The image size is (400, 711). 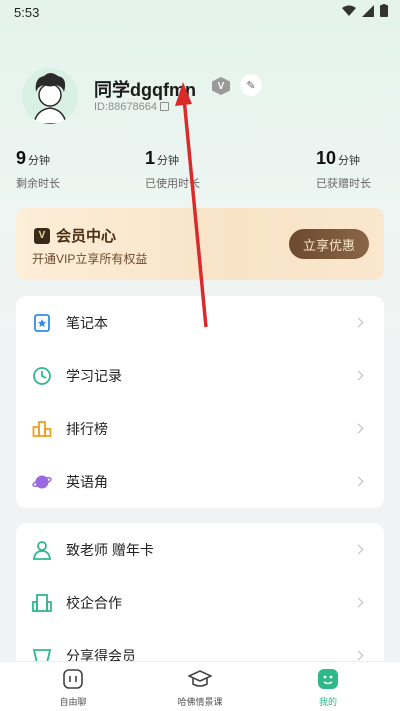 What do you see at coordinates (38, 184) in the screenshot?
I see `stat-remaining-label: 剩余时长` at bounding box center [38, 184].